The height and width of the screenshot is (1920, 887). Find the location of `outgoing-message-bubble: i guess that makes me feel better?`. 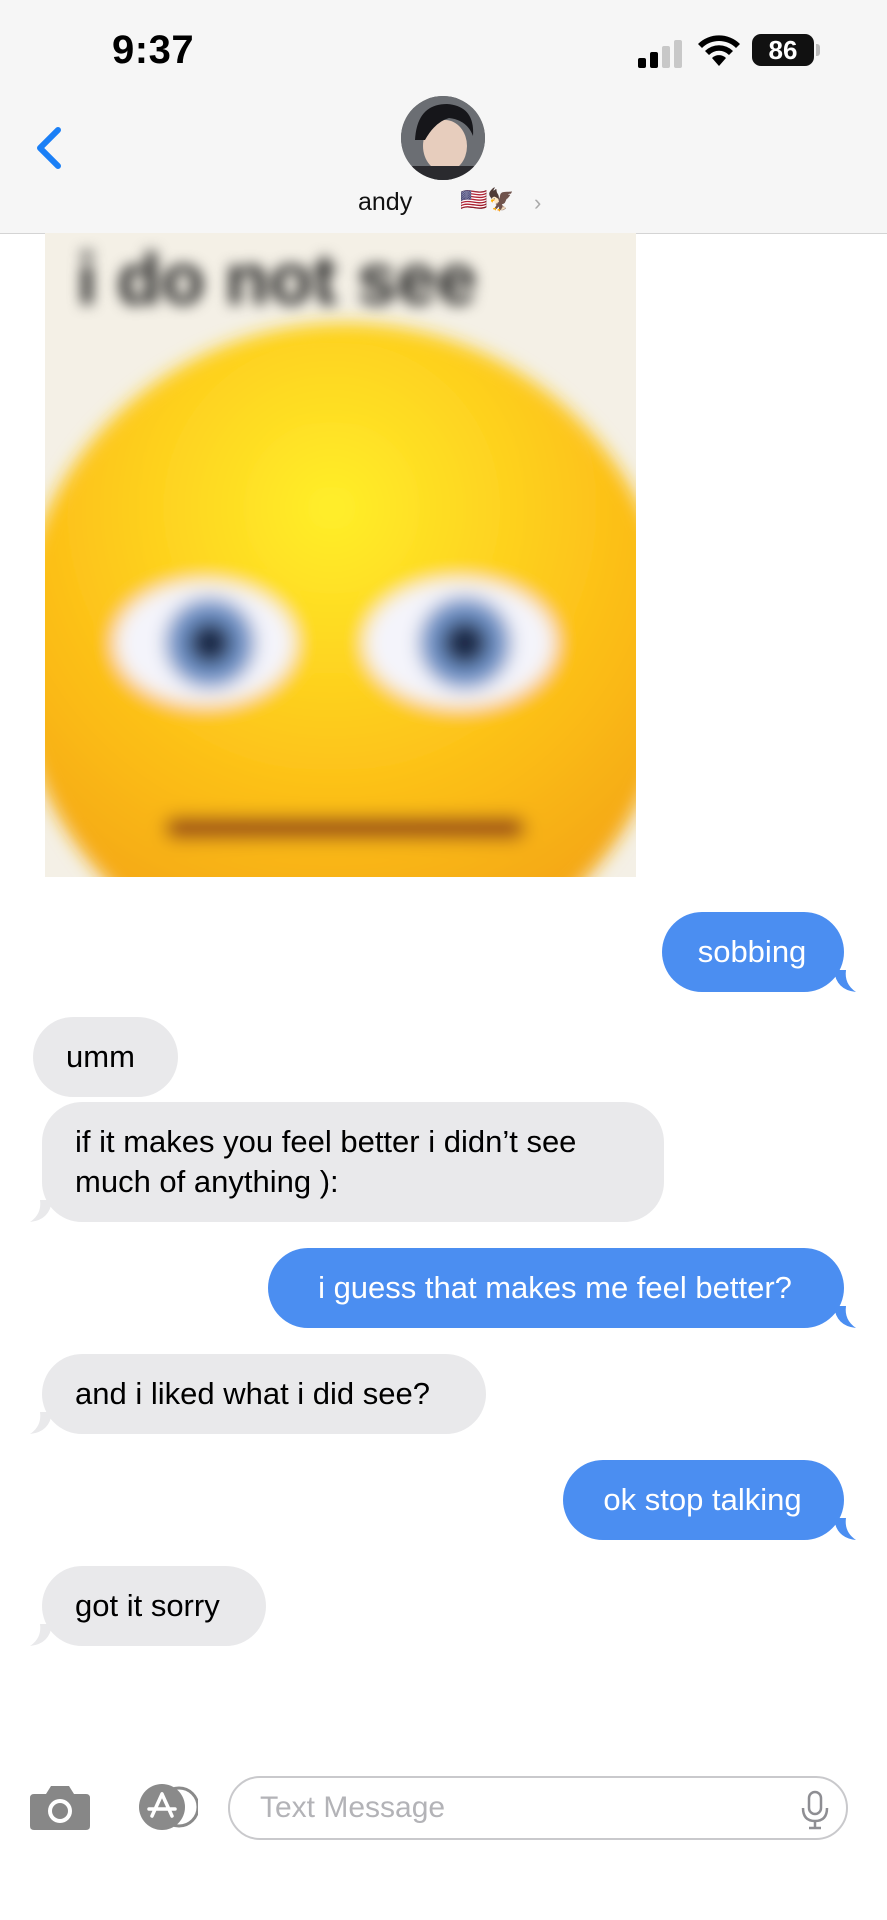

outgoing-message-bubble: i guess that makes me feel better? is located at coordinates (556, 1288).